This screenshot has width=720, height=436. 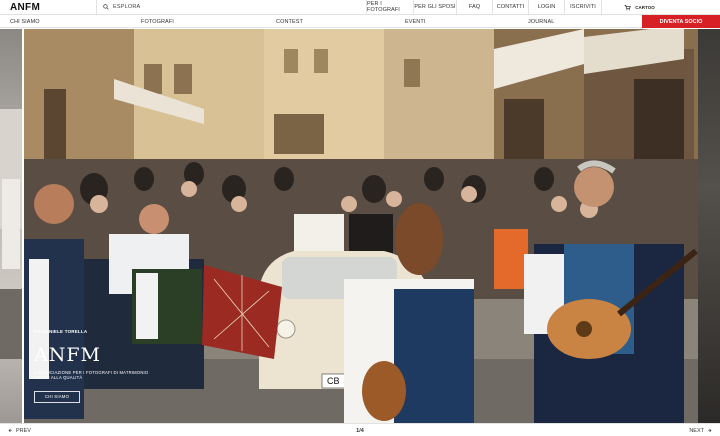 What do you see at coordinates (582, 7) in the screenshot?
I see `nav-iscriviti: ISCRIVITI` at bounding box center [582, 7].